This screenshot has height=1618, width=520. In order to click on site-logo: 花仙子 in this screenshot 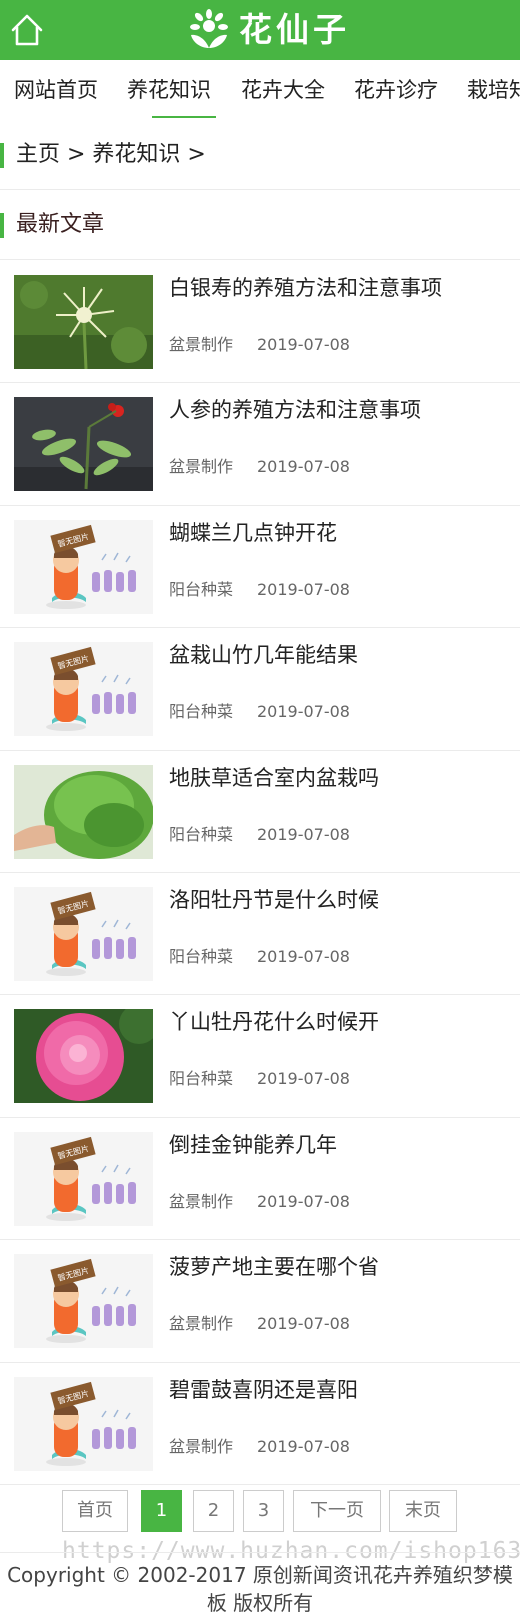, I will do `click(268, 30)`.